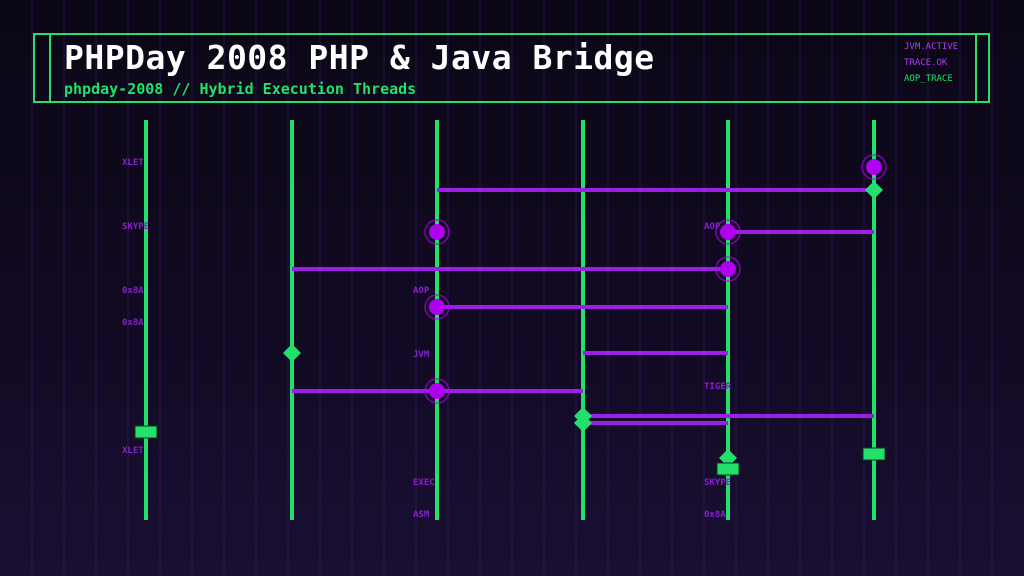  I want to click on status-jvm-active: JVM.ACTIVE, so click(931, 47).